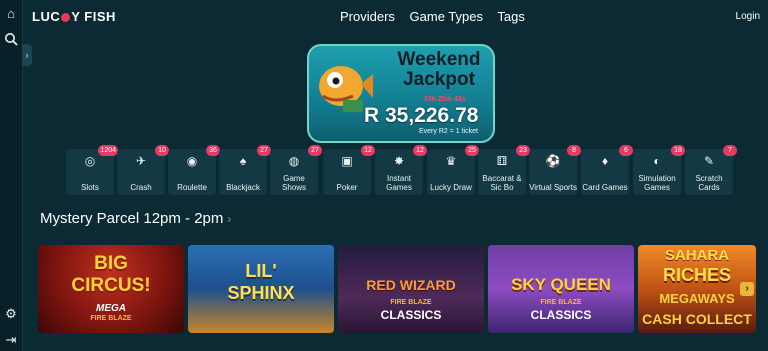 Image resolution: width=768 pixels, height=351 pixels. I want to click on logout-icon: ⇥, so click(11, 340).